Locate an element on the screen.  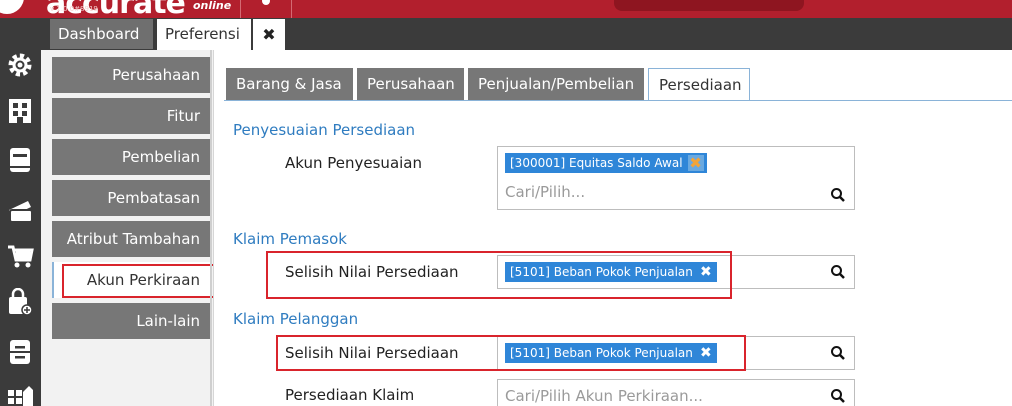
card-icon is located at coordinates (20, 210).